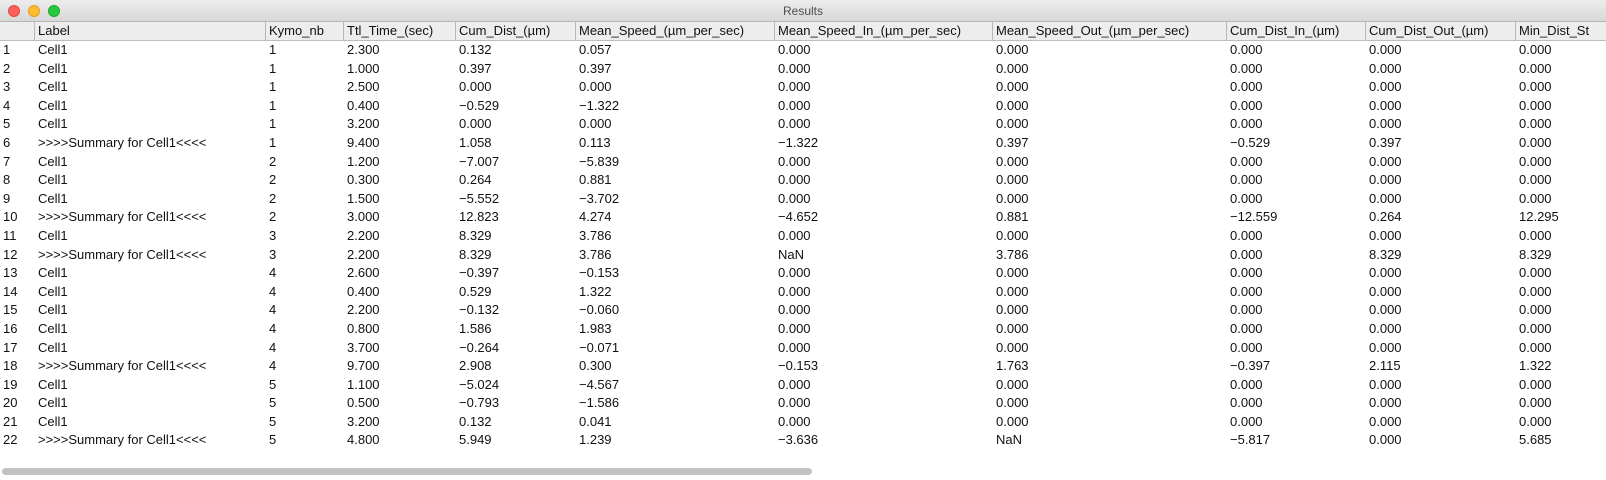 The image size is (1606, 480). Describe the element at coordinates (7, 180) in the screenshot. I see `cell-row-index: 8` at that location.